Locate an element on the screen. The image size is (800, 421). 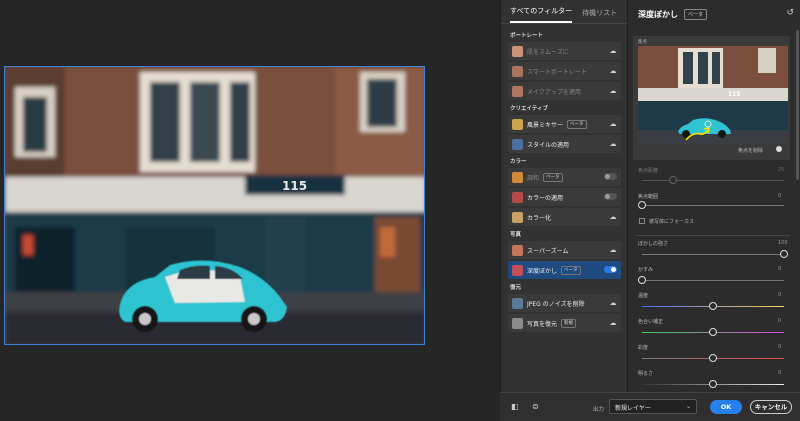
focal-range-value: 0 is located at coordinates (780, 196).